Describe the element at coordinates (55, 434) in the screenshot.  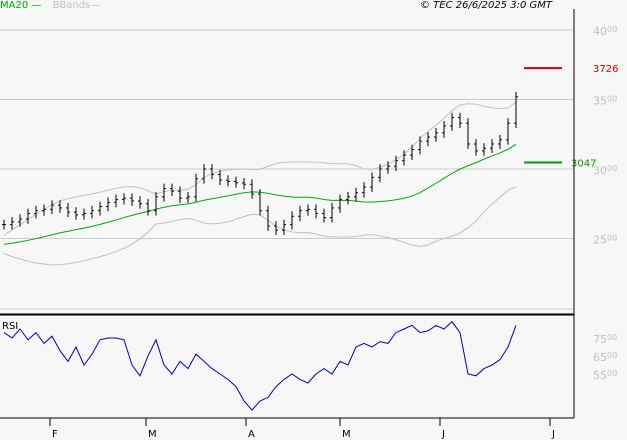
I see `x-tick-label: F` at that location.